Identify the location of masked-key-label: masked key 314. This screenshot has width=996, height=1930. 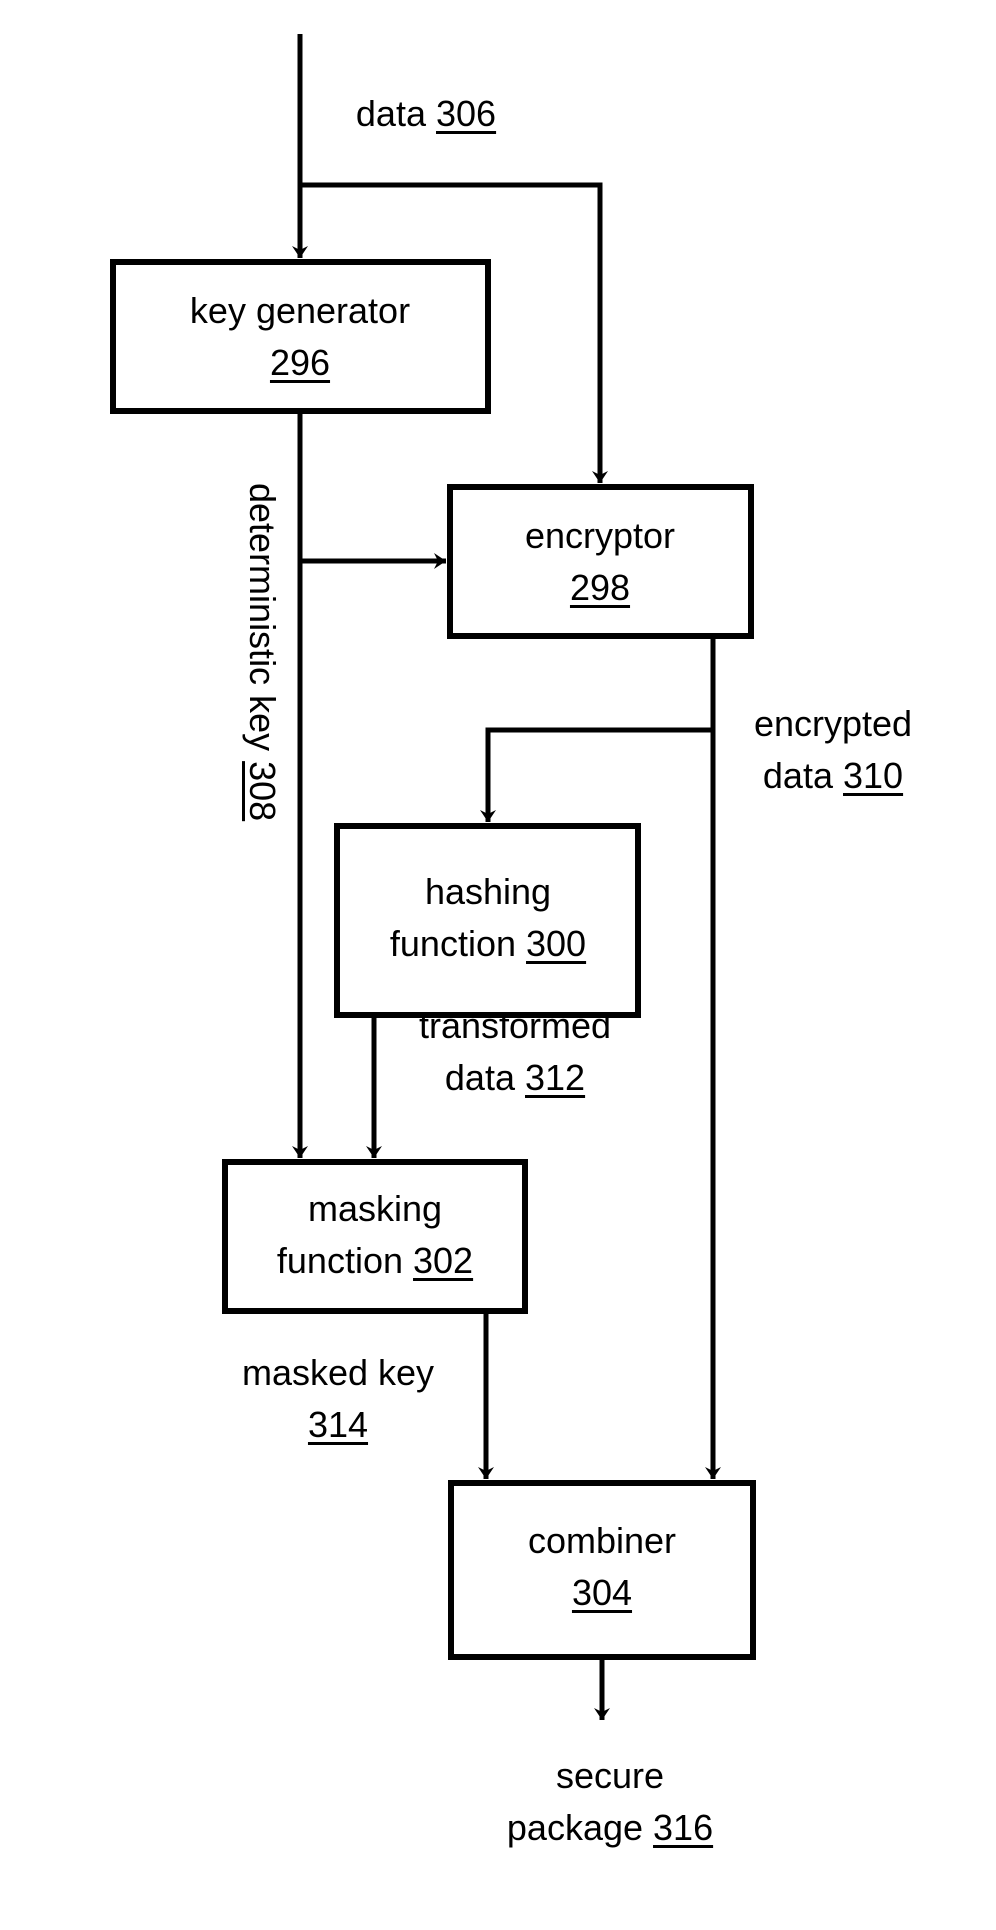
(338, 1399).